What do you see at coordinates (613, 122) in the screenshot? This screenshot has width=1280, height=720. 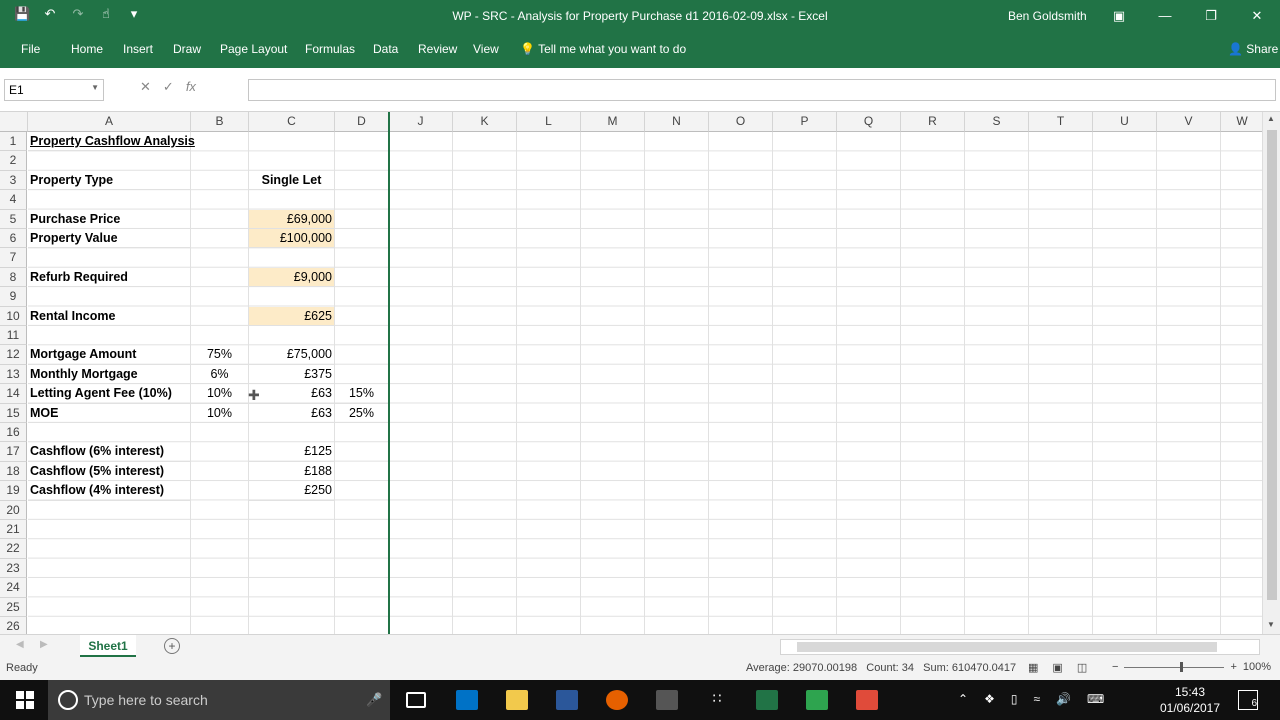 I see `column-header: M` at bounding box center [613, 122].